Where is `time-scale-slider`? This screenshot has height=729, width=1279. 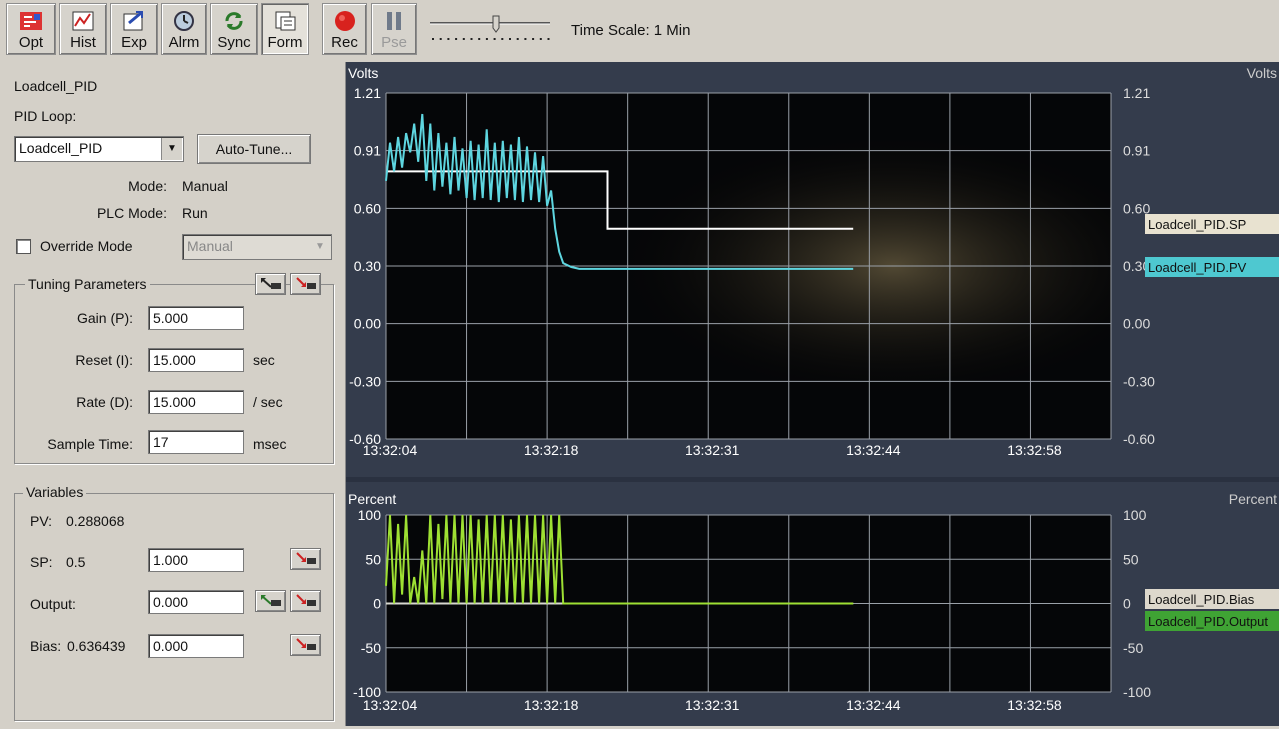
time-scale-slider is located at coordinates (490, 28).